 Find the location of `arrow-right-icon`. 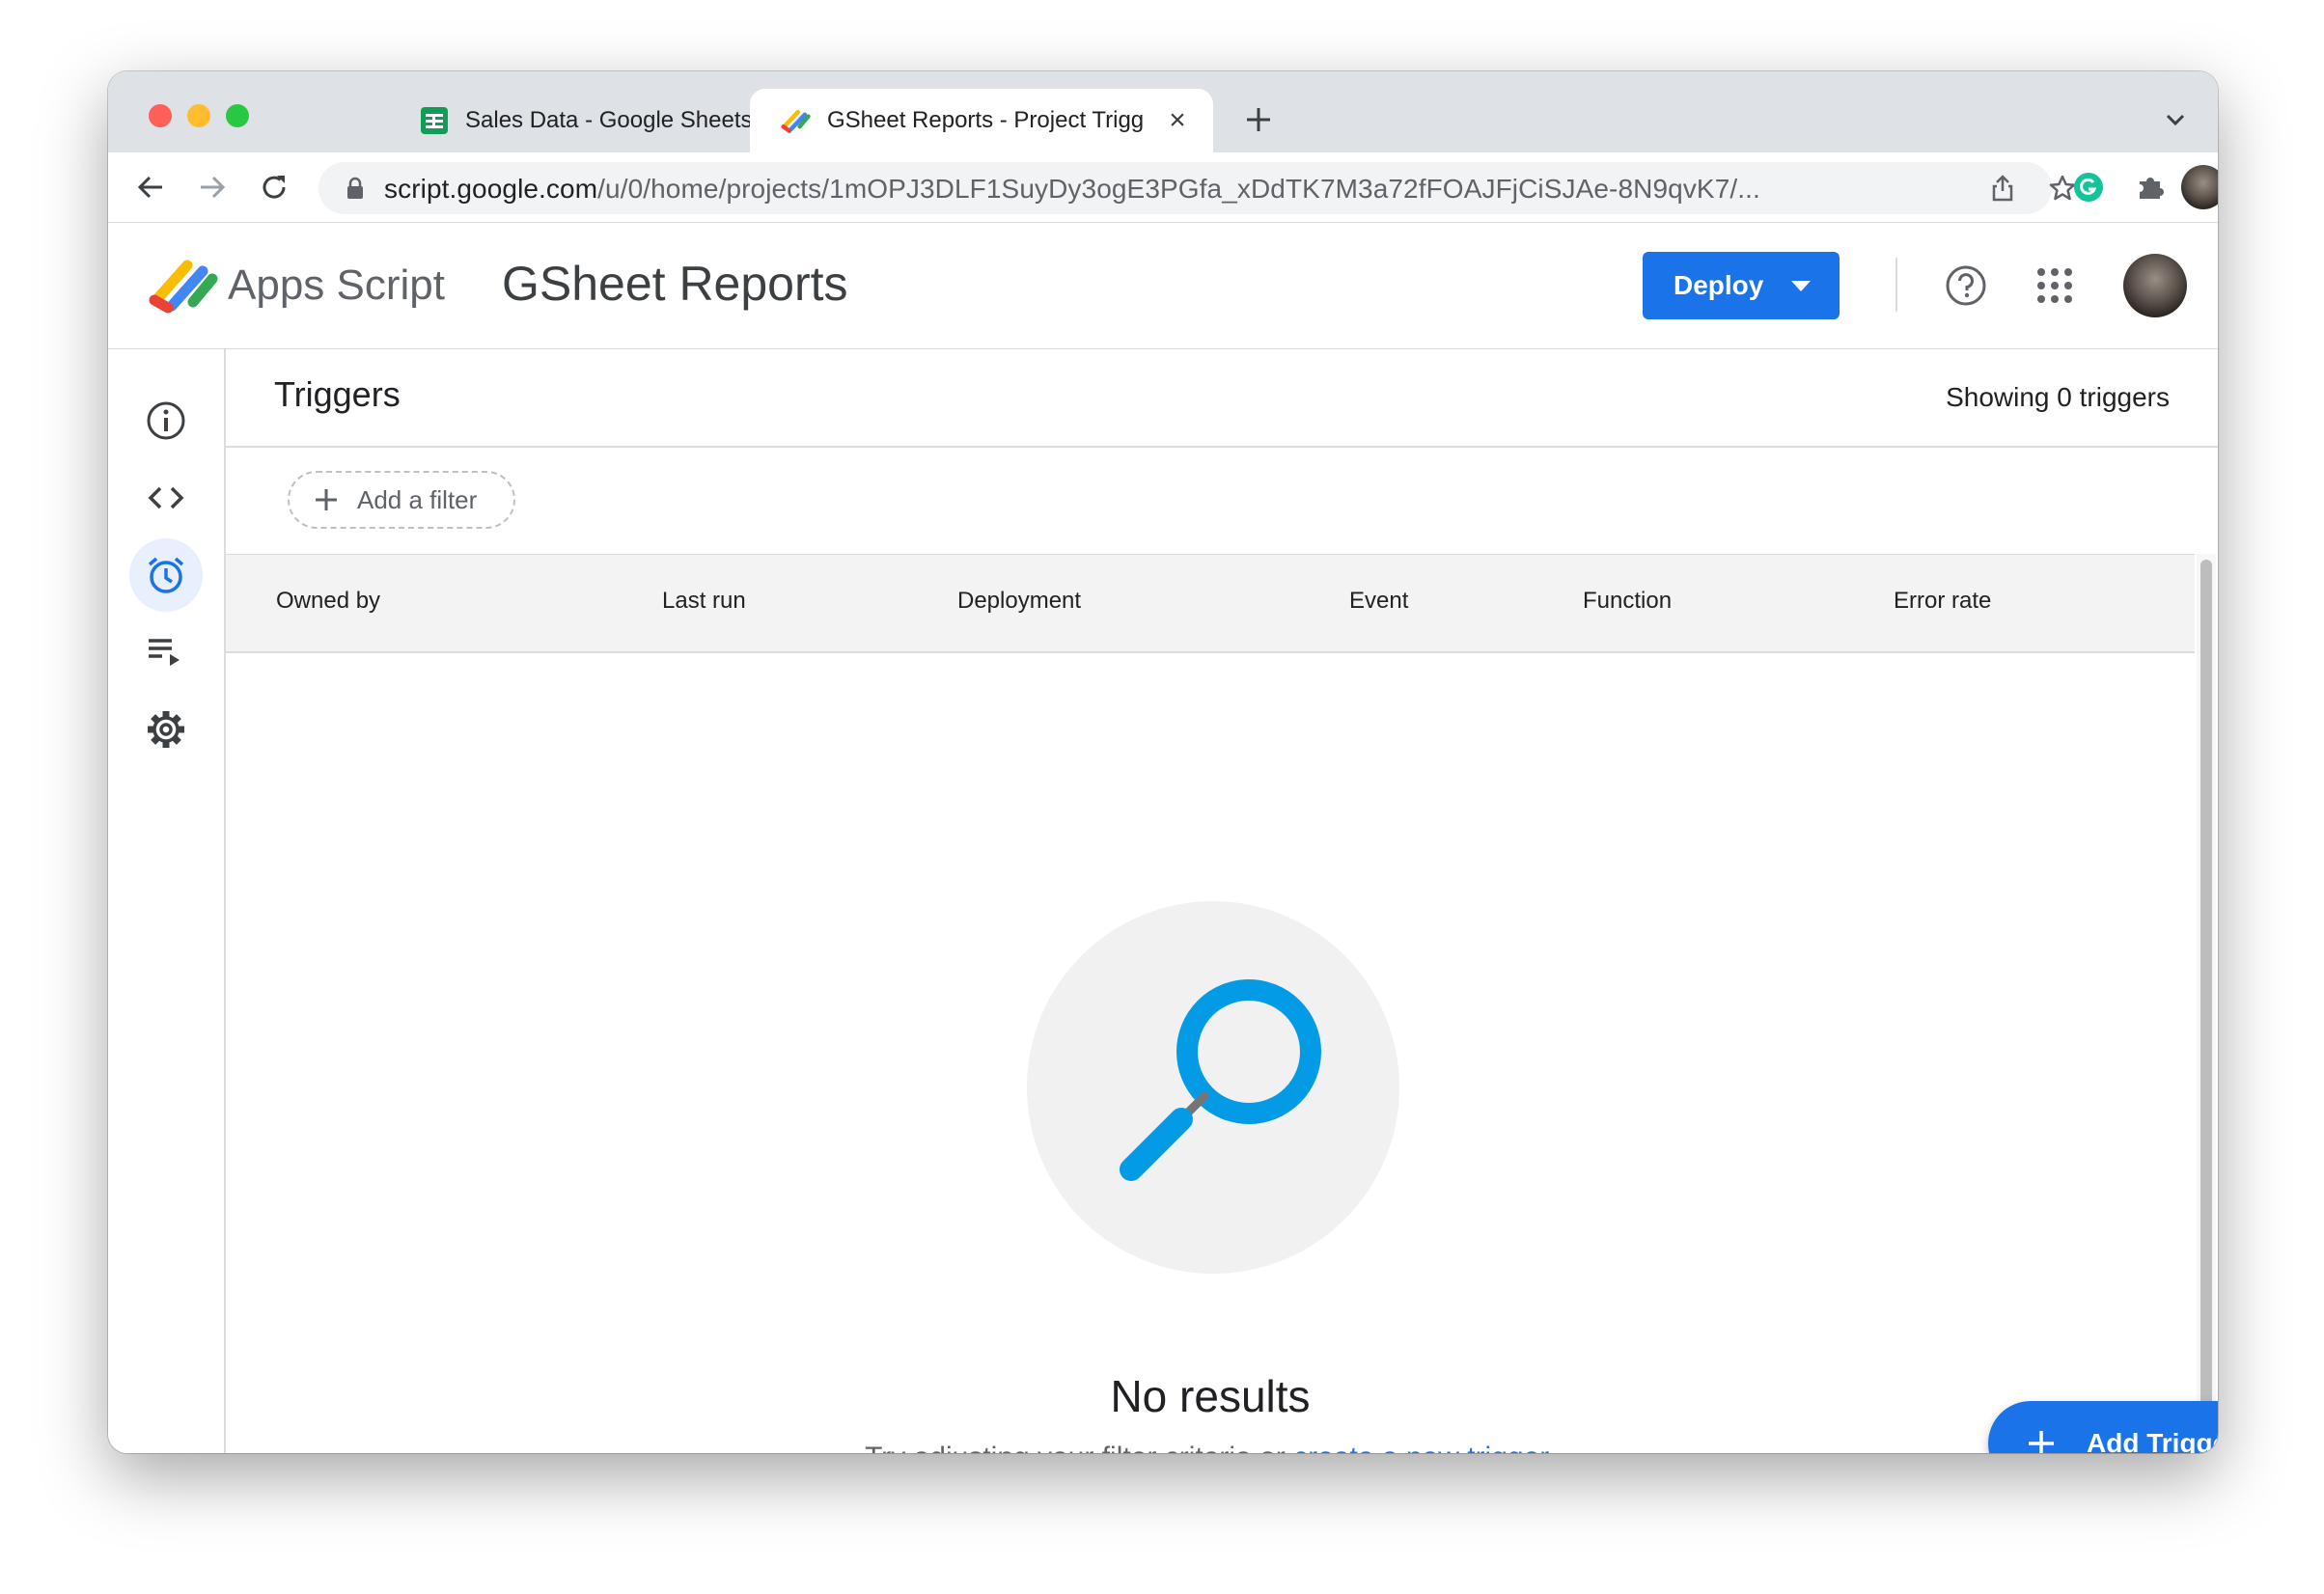

arrow-right-icon is located at coordinates (214, 187).